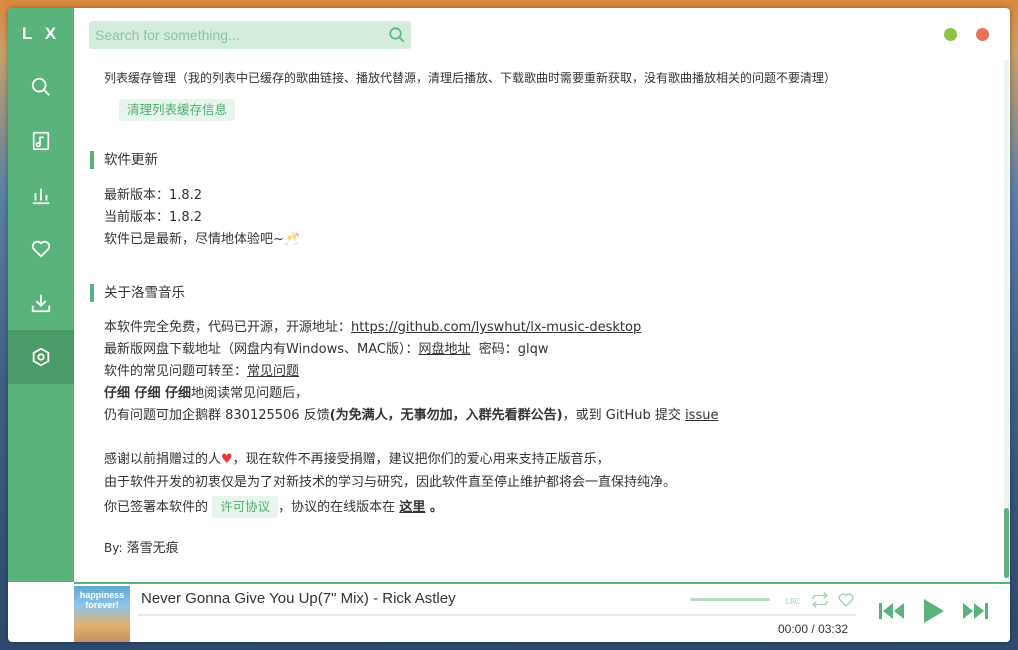 The image size is (1018, 650). I want to click on scrollbar-track, so click(1006, 321).